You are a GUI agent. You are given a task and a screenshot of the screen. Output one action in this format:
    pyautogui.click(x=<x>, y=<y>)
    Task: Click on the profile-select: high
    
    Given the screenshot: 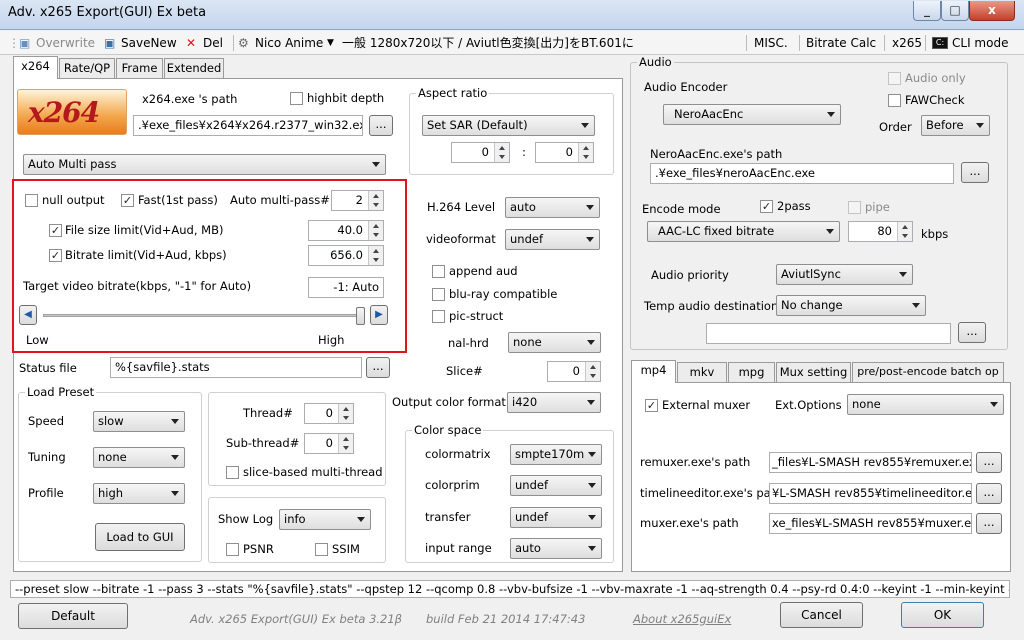 What is the action you would take?
    pyautogui.click(x=139, y=493)
    